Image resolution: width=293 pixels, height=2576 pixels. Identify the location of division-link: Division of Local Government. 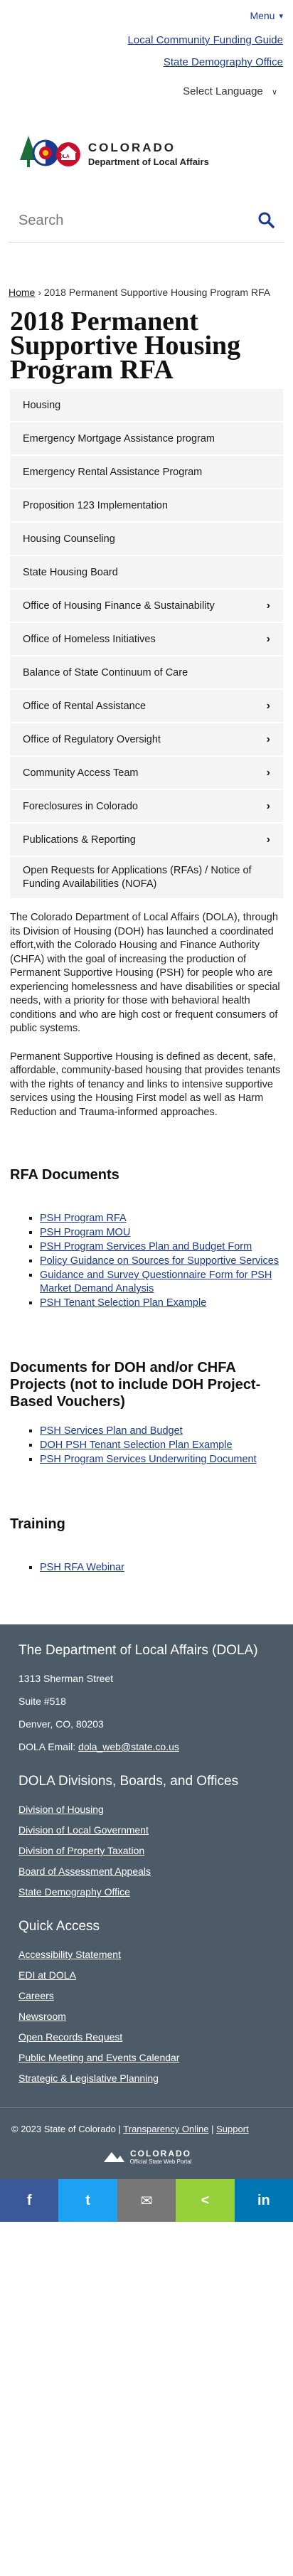
(146, 1830).